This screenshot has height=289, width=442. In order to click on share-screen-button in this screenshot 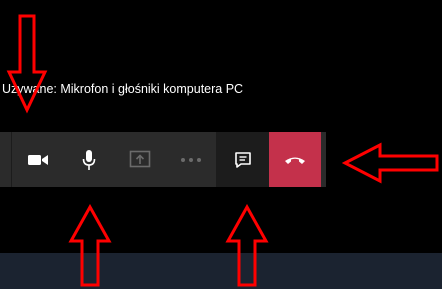, I will do `click(139, 159)`.